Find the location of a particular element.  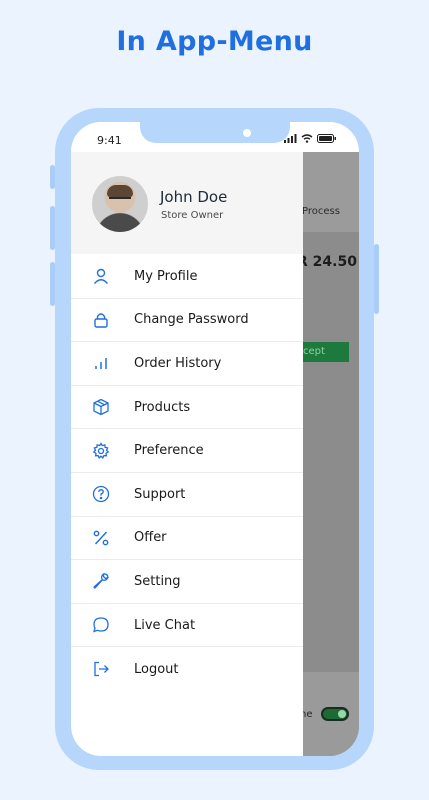

percent-icon is located at coordinates (101, 538).